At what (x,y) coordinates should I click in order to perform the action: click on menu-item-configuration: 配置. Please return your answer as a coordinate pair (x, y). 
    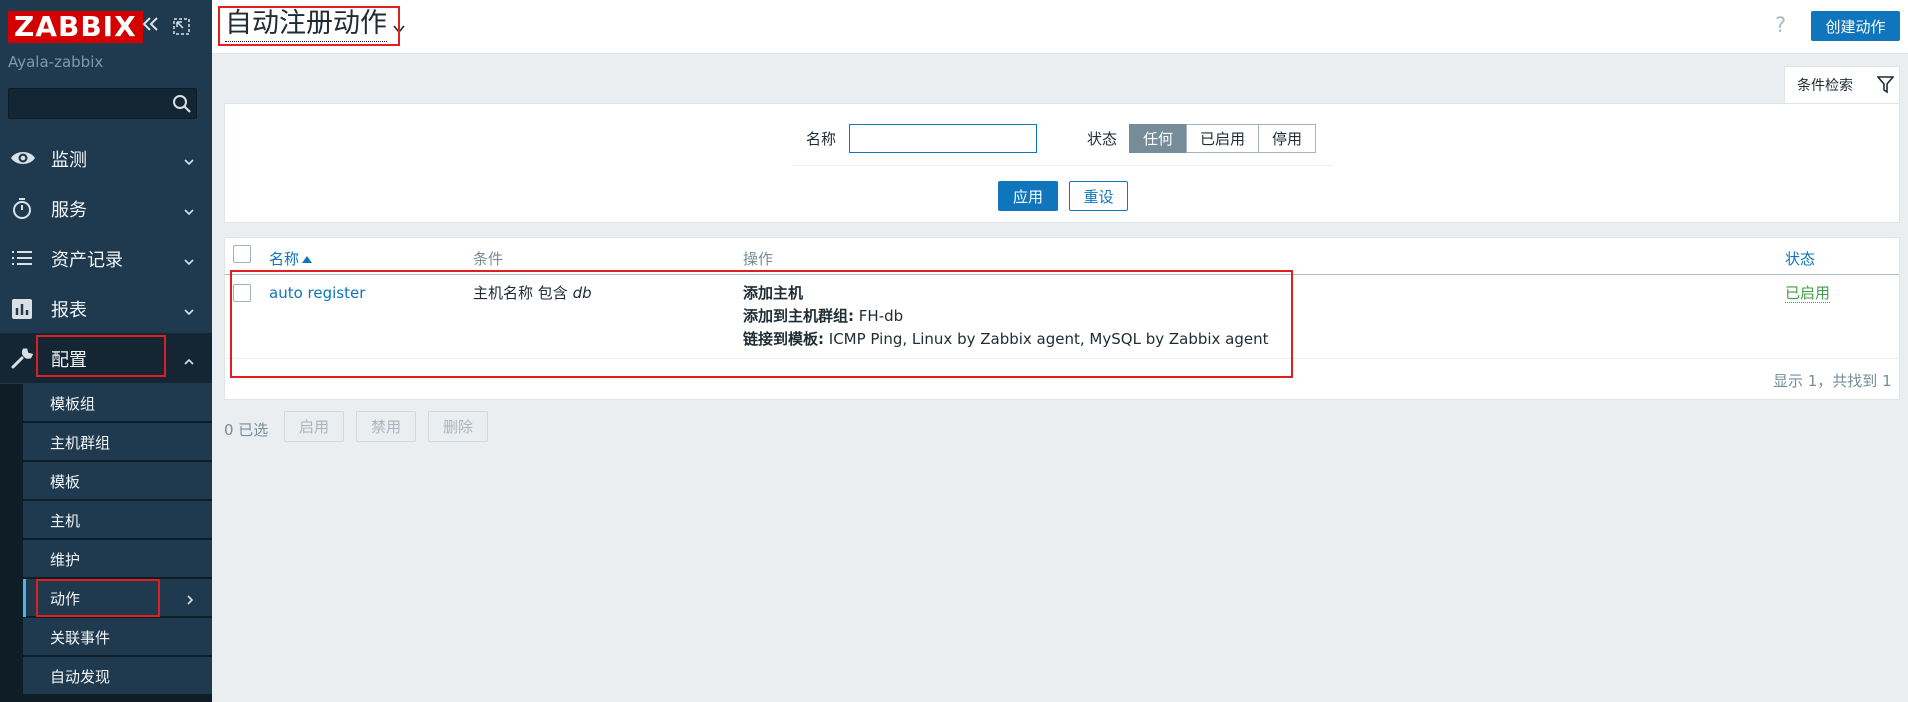
    Looking at the image, I should click on (106, 358).